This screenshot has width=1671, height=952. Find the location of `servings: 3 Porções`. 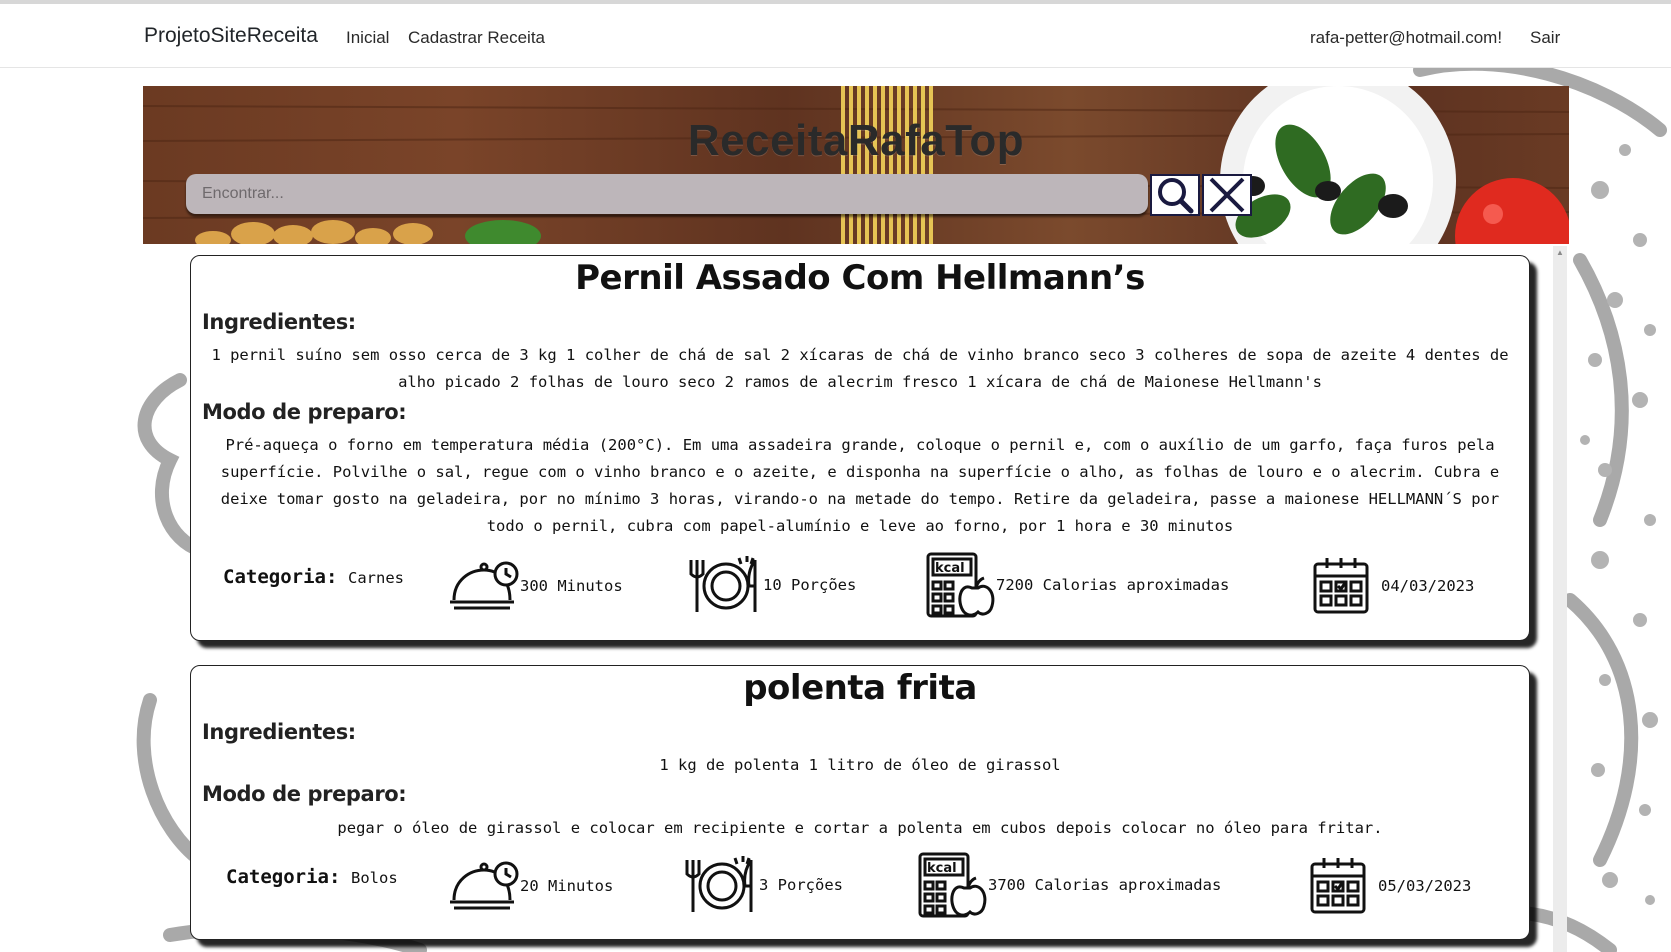

servings: 3 Porções is located at coordinates (764, 885).